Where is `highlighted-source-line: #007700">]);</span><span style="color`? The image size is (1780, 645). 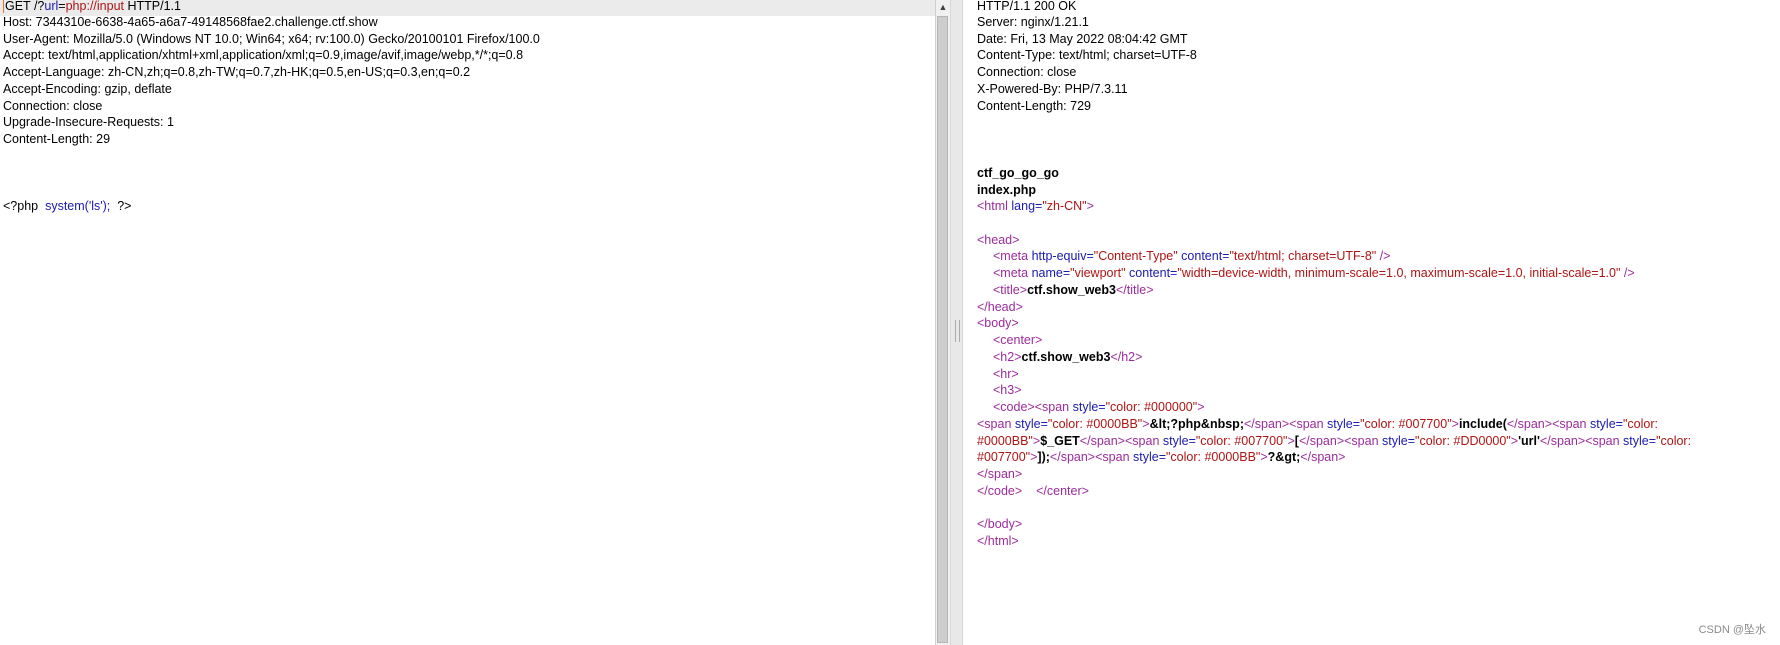
highlighted-source-line: #007700">]);</span><span style="color is located at coordinates (1161, 457).